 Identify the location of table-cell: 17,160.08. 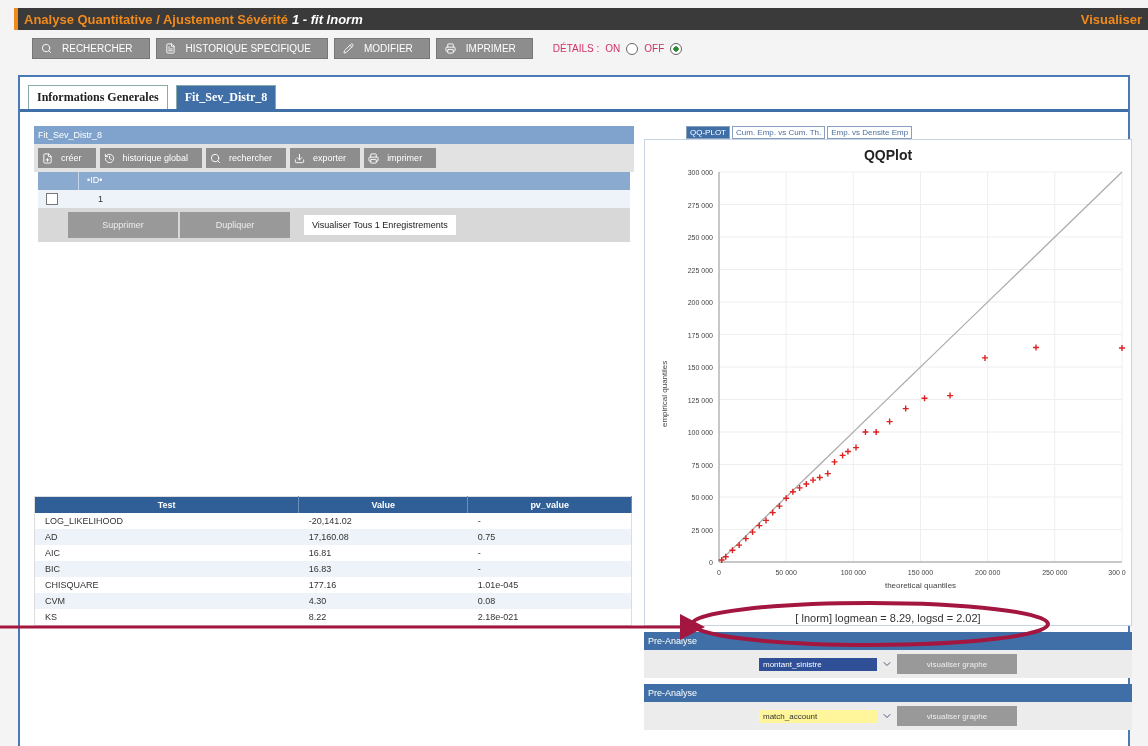
(383, 537).